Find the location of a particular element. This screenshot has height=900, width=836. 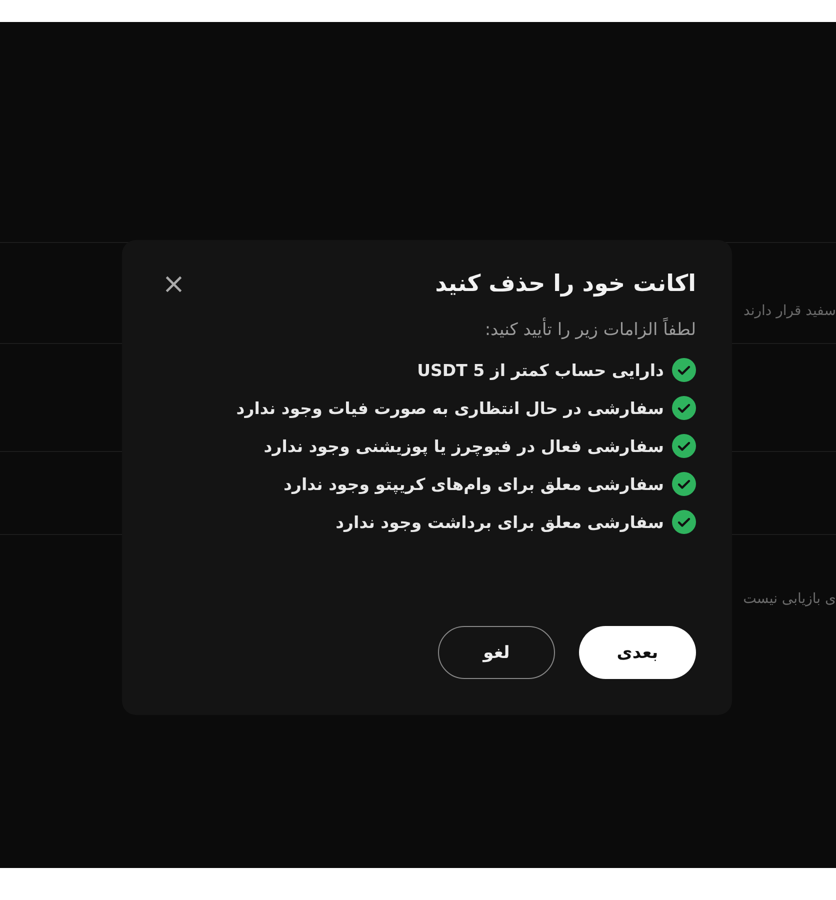

requirement-text: سفارشی معلق برای وام‌های کریپتو وجود ندارد is located at coordinates (474, 484).